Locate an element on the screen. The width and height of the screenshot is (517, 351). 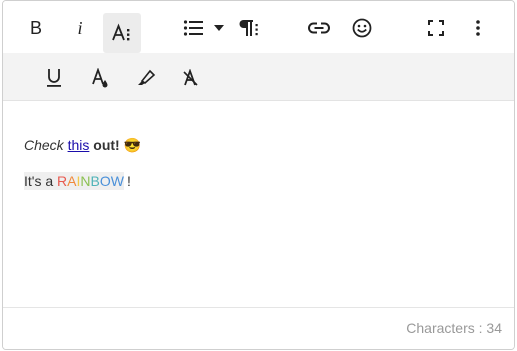
content-line-2: It's a RAINBOW! is located at coordinates (77, 181).